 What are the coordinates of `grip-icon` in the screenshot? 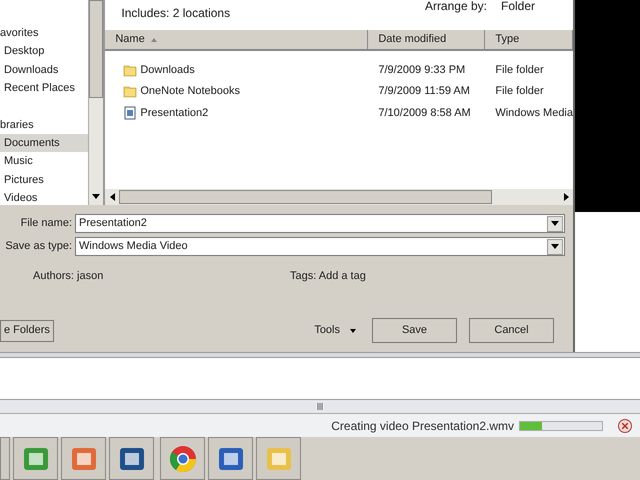 It's located at (320, 406).